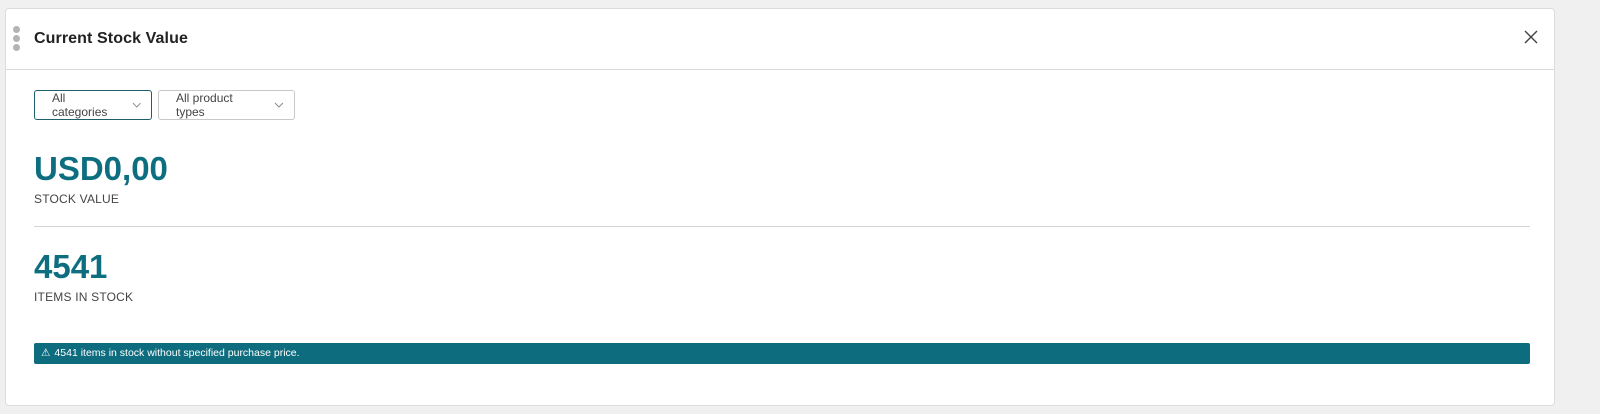 This screenshot has height=414, width=1600. I want to click on product-type-filter-select: All product types, so click(226, 105).